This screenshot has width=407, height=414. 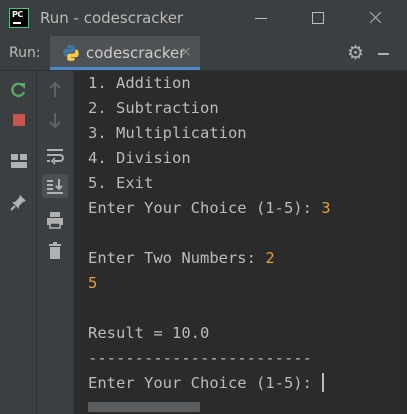 I want to click on console-line-text: 3. Multiplication, so click(x=167, y=133).